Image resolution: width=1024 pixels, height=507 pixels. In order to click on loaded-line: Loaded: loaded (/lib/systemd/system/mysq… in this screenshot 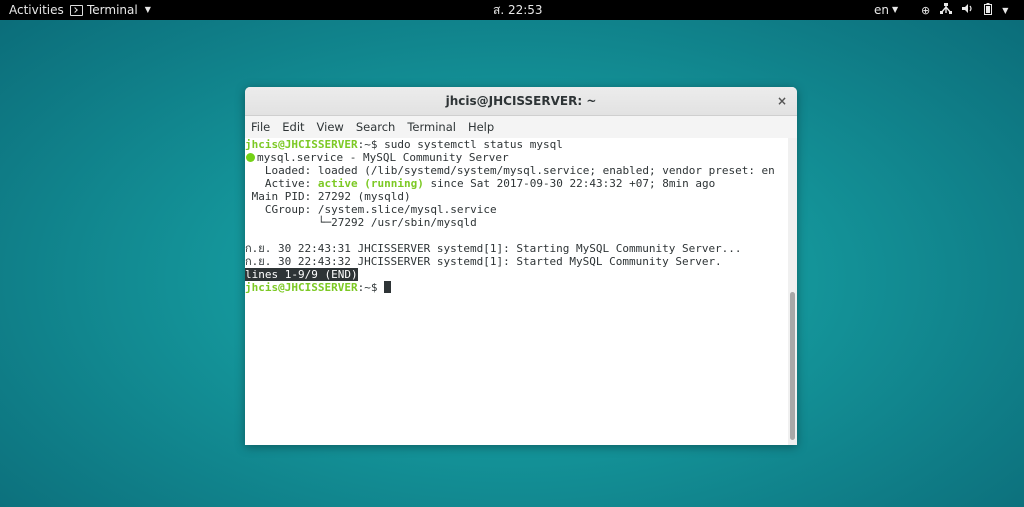, I will do `click(510, 170)`.